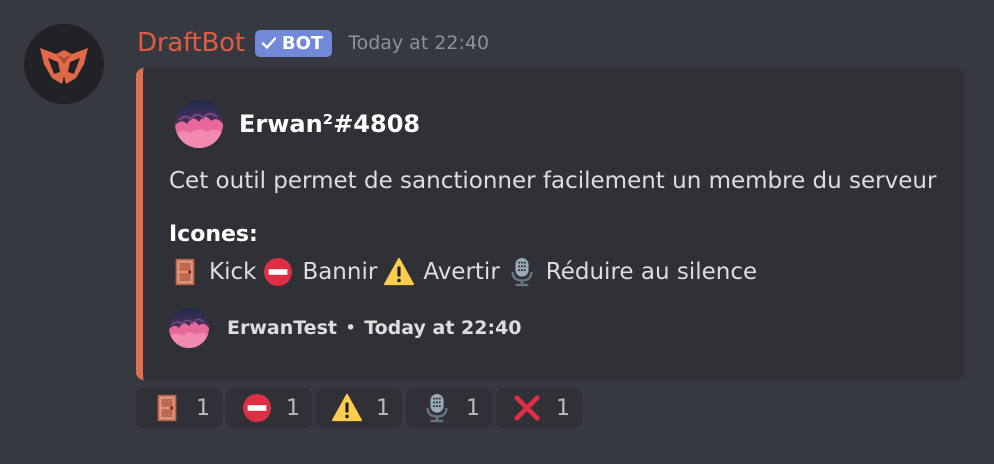 The image size is (994, 464). Describe the element at coordinates (340, 272) in the screenshot. I see `field-item-label: Bannir` at that location.